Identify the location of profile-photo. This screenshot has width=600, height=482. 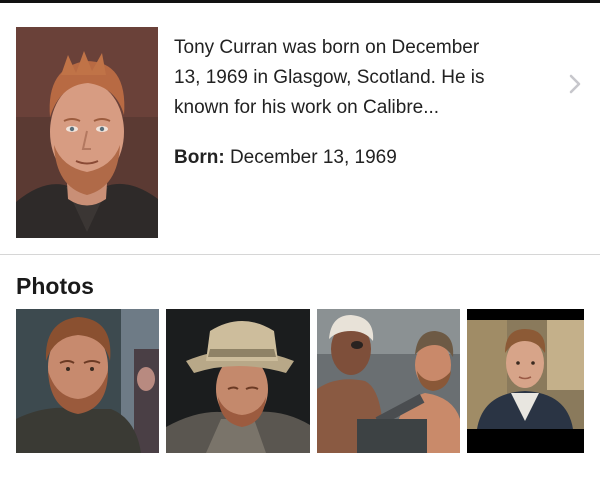
(87, 132).